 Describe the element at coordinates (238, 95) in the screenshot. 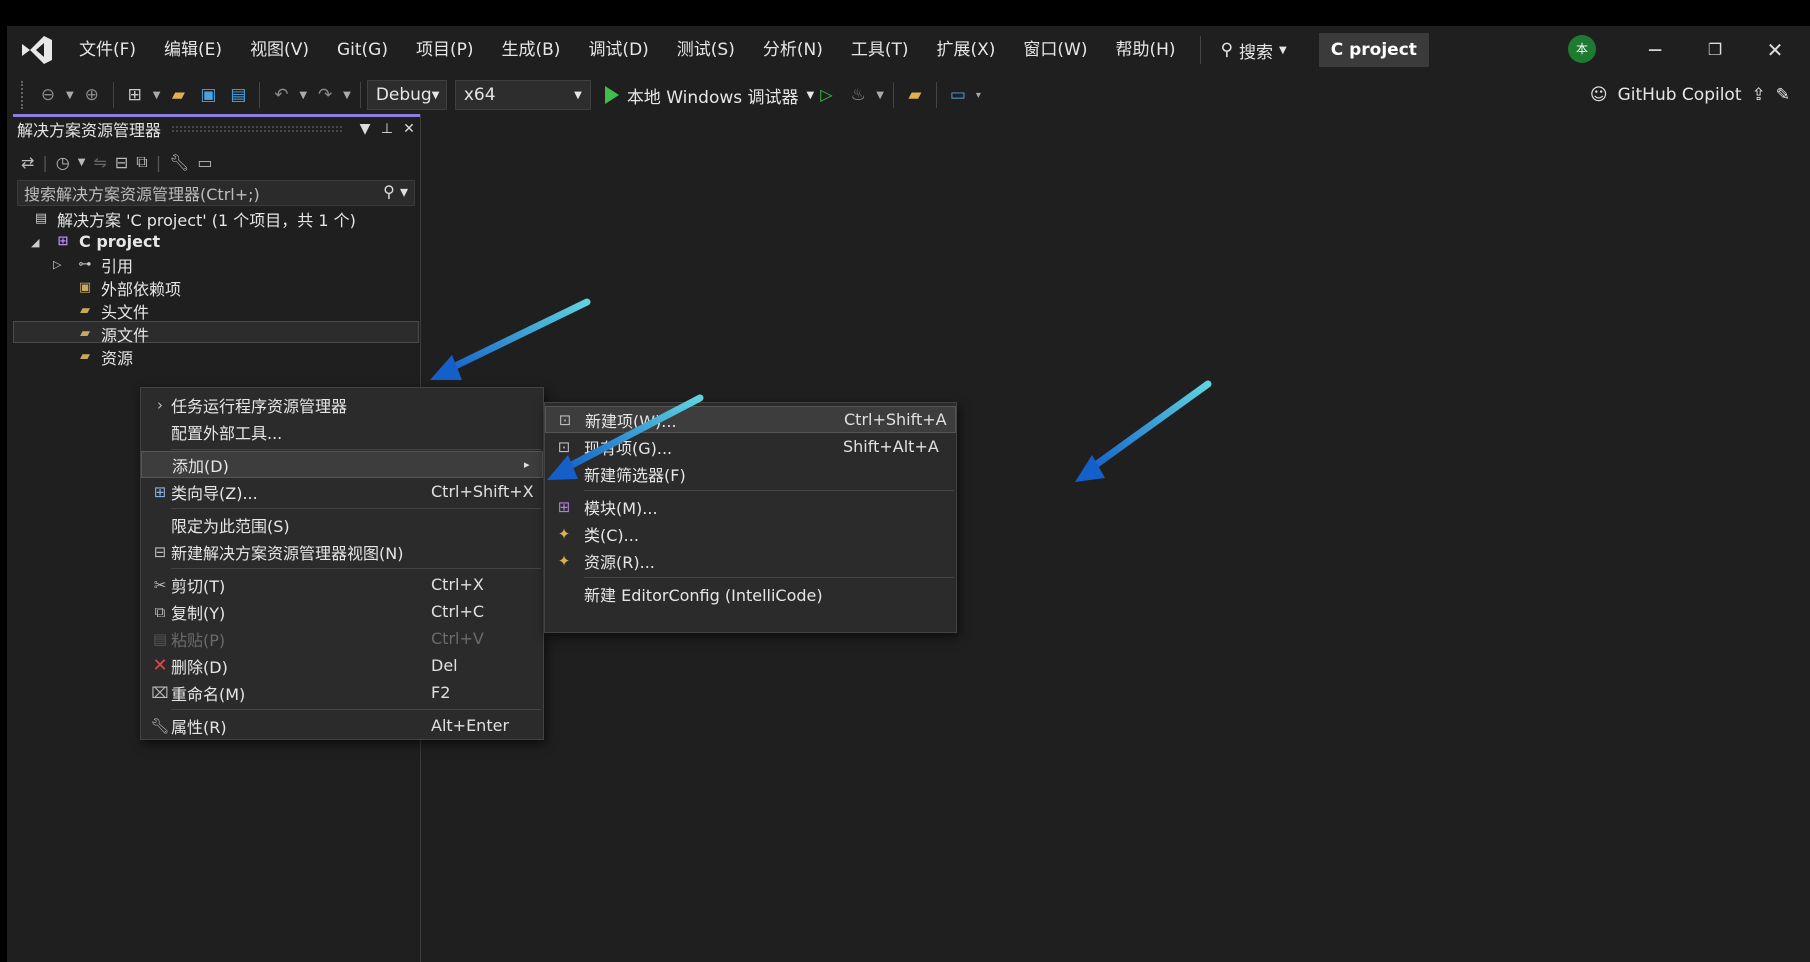

I see `save-all-icon: ▤` at that location.